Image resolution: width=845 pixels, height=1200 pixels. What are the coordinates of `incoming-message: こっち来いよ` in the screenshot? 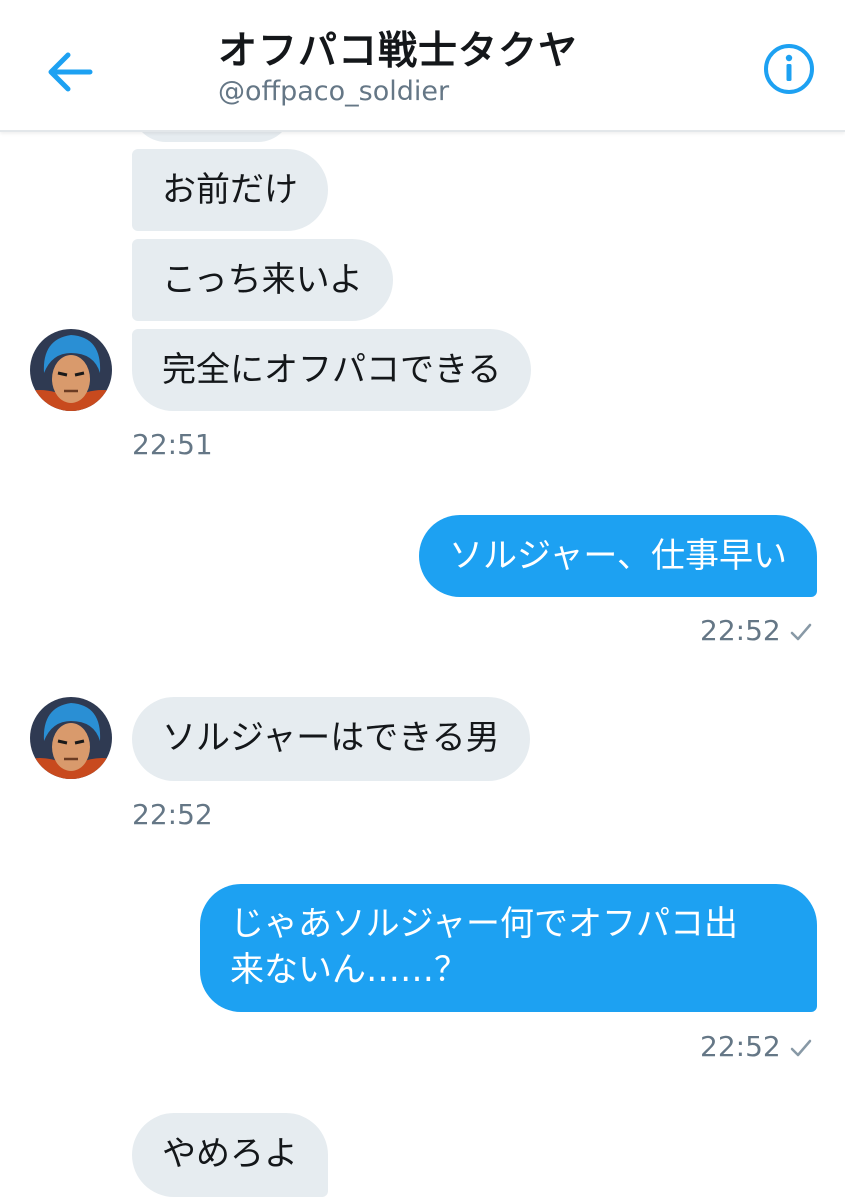 It's located at (262, 280).